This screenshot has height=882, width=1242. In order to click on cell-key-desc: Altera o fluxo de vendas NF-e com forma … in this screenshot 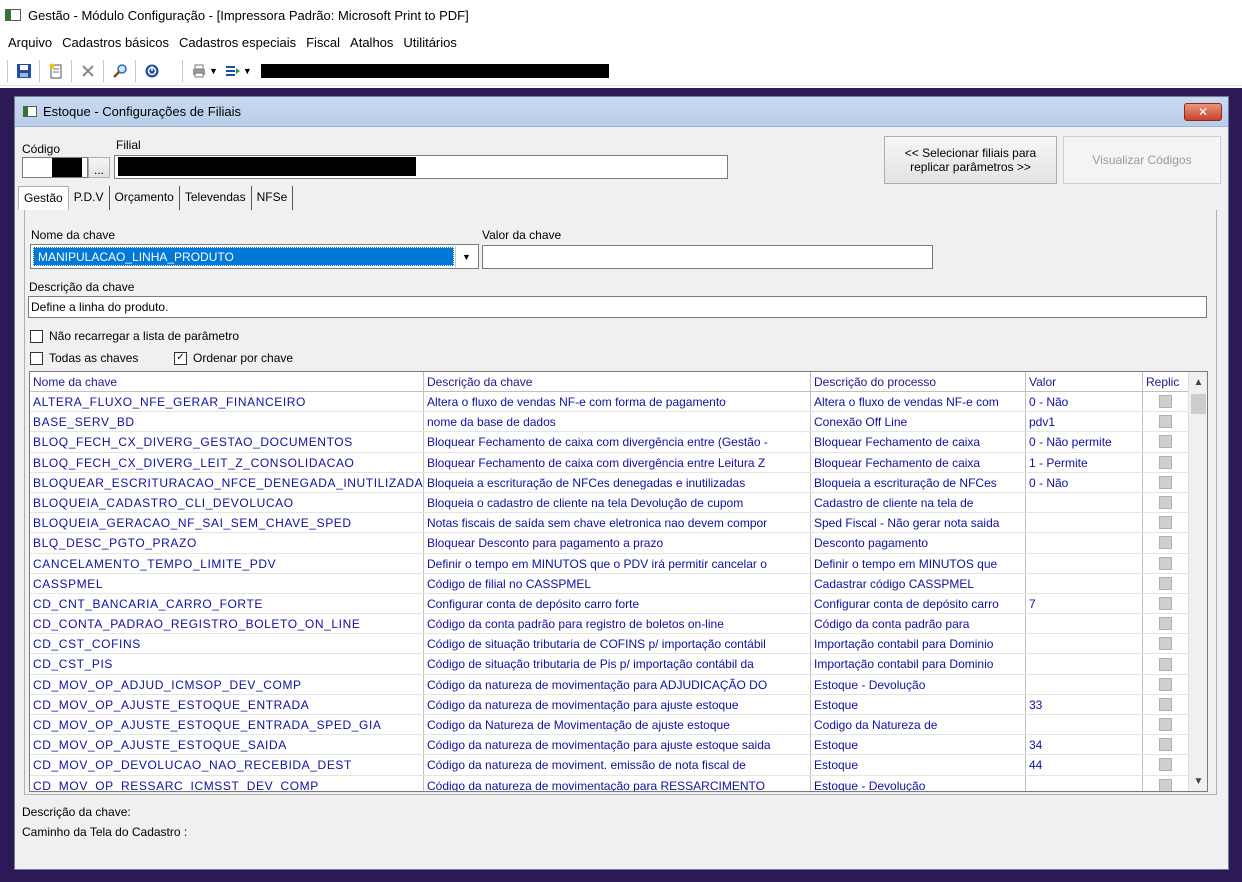, I will do `click(617, 402)`.